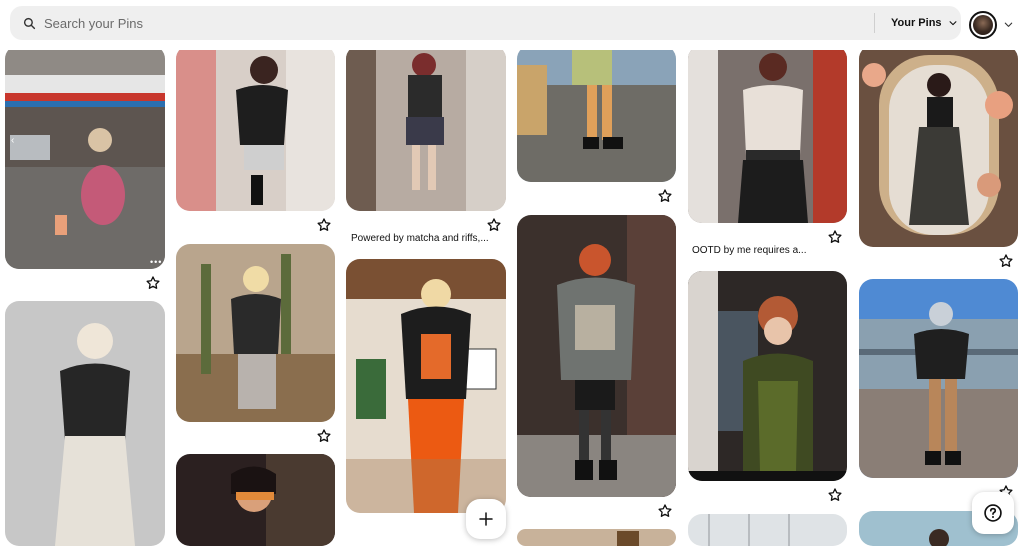 The width and height of the screenshot is (1023, 546). What do you see at coordinates (156, 262) in the screenshot?
I see `carousel-dots: •••` at bounding box center [156, 262].